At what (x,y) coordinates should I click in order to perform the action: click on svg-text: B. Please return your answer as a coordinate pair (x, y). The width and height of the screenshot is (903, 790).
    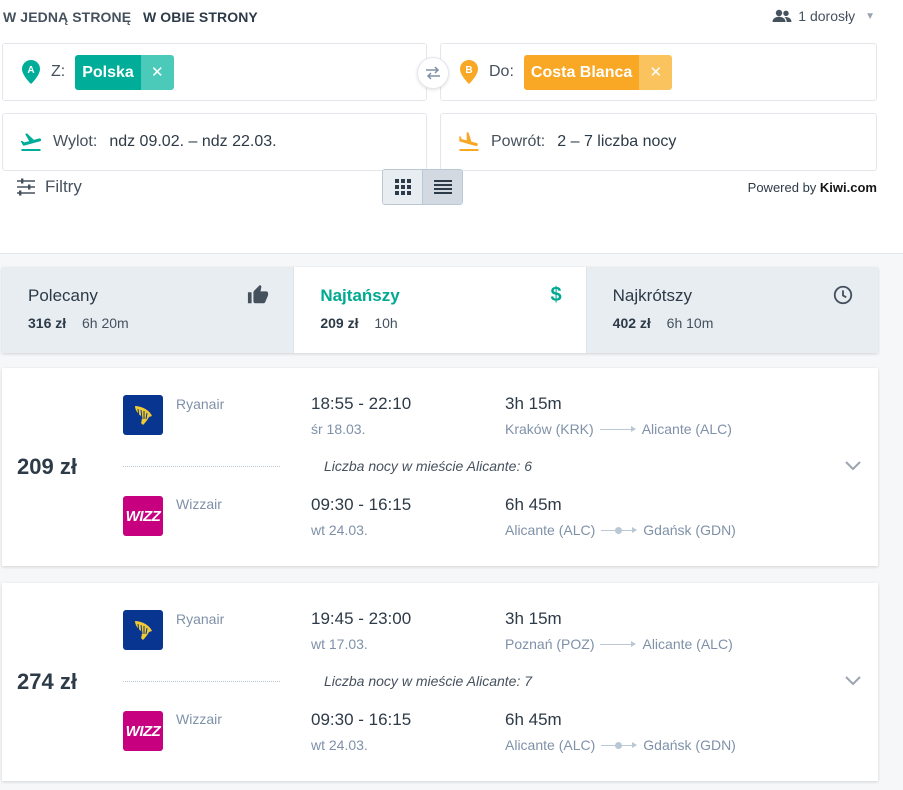
    Looking at the image, I should click on (468, 70).